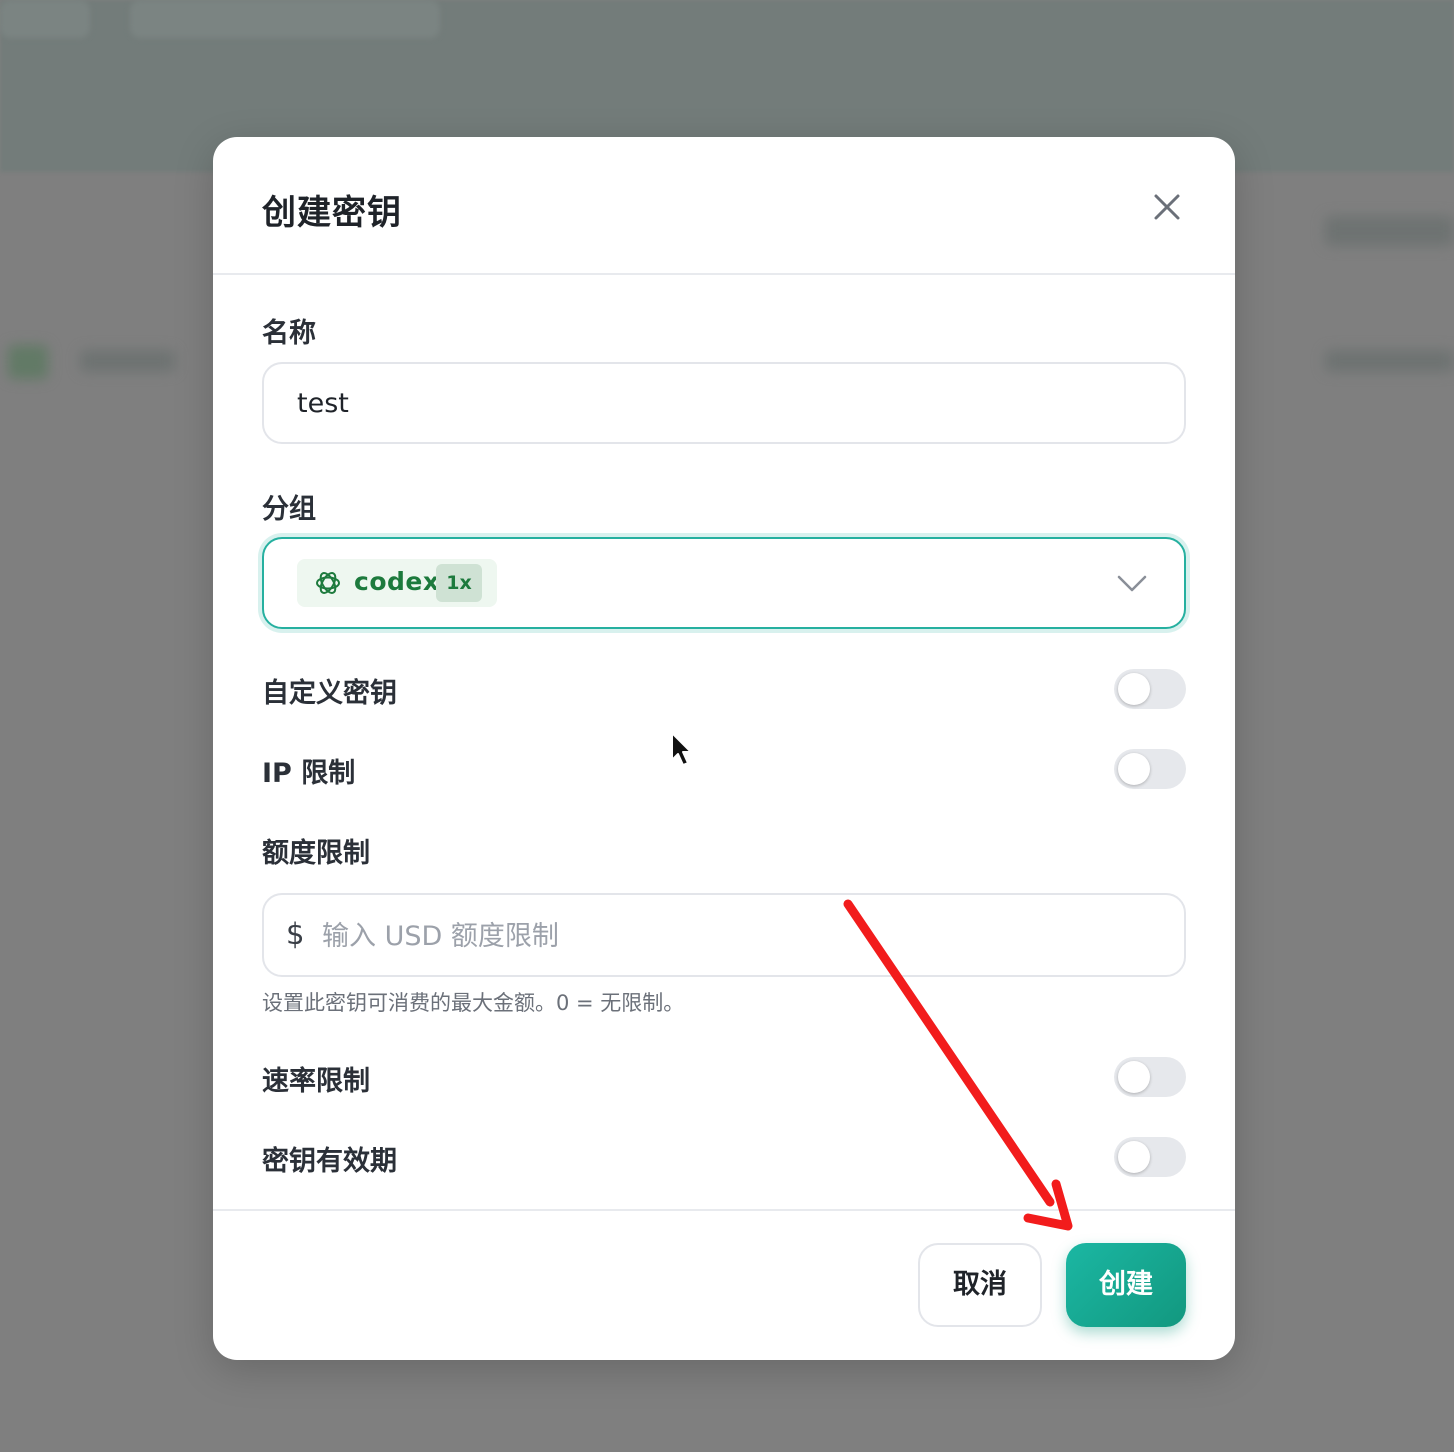 This screenshot has height=1452, width=1454. I want to click on dialog-header: 创建密钥, so click(724, 206).